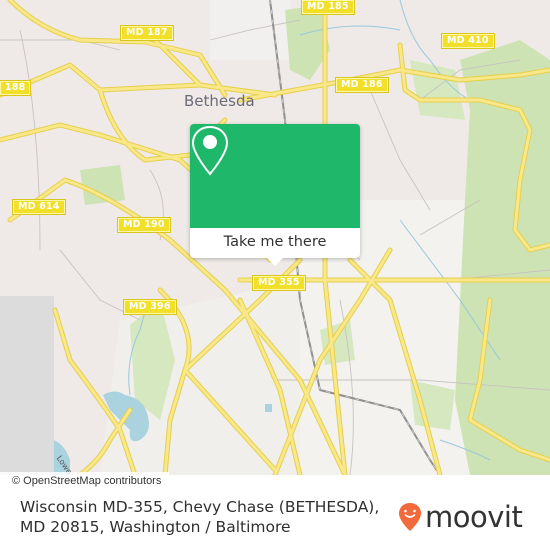 The height and width of the screenshot is (550, 550). Describe the element at coordinates (210, 150) in the screenshot. I see `map-pin-icon` at that location.